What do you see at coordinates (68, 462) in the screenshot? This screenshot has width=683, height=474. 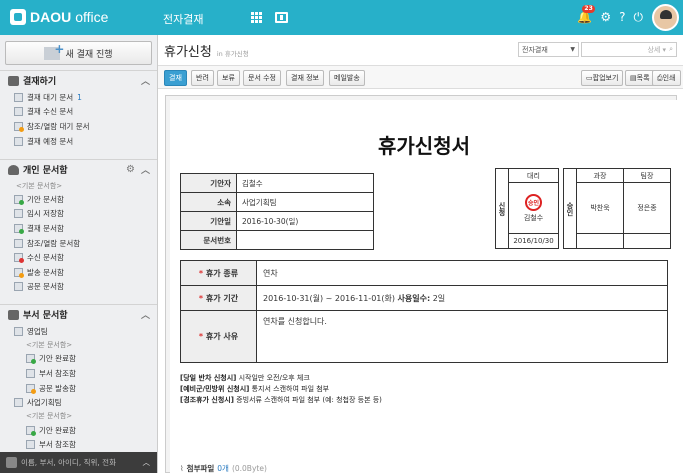 I see `people-search-input: 이름, 부서, 아이디, 직위, 전화` at bounding box center [68, 462].